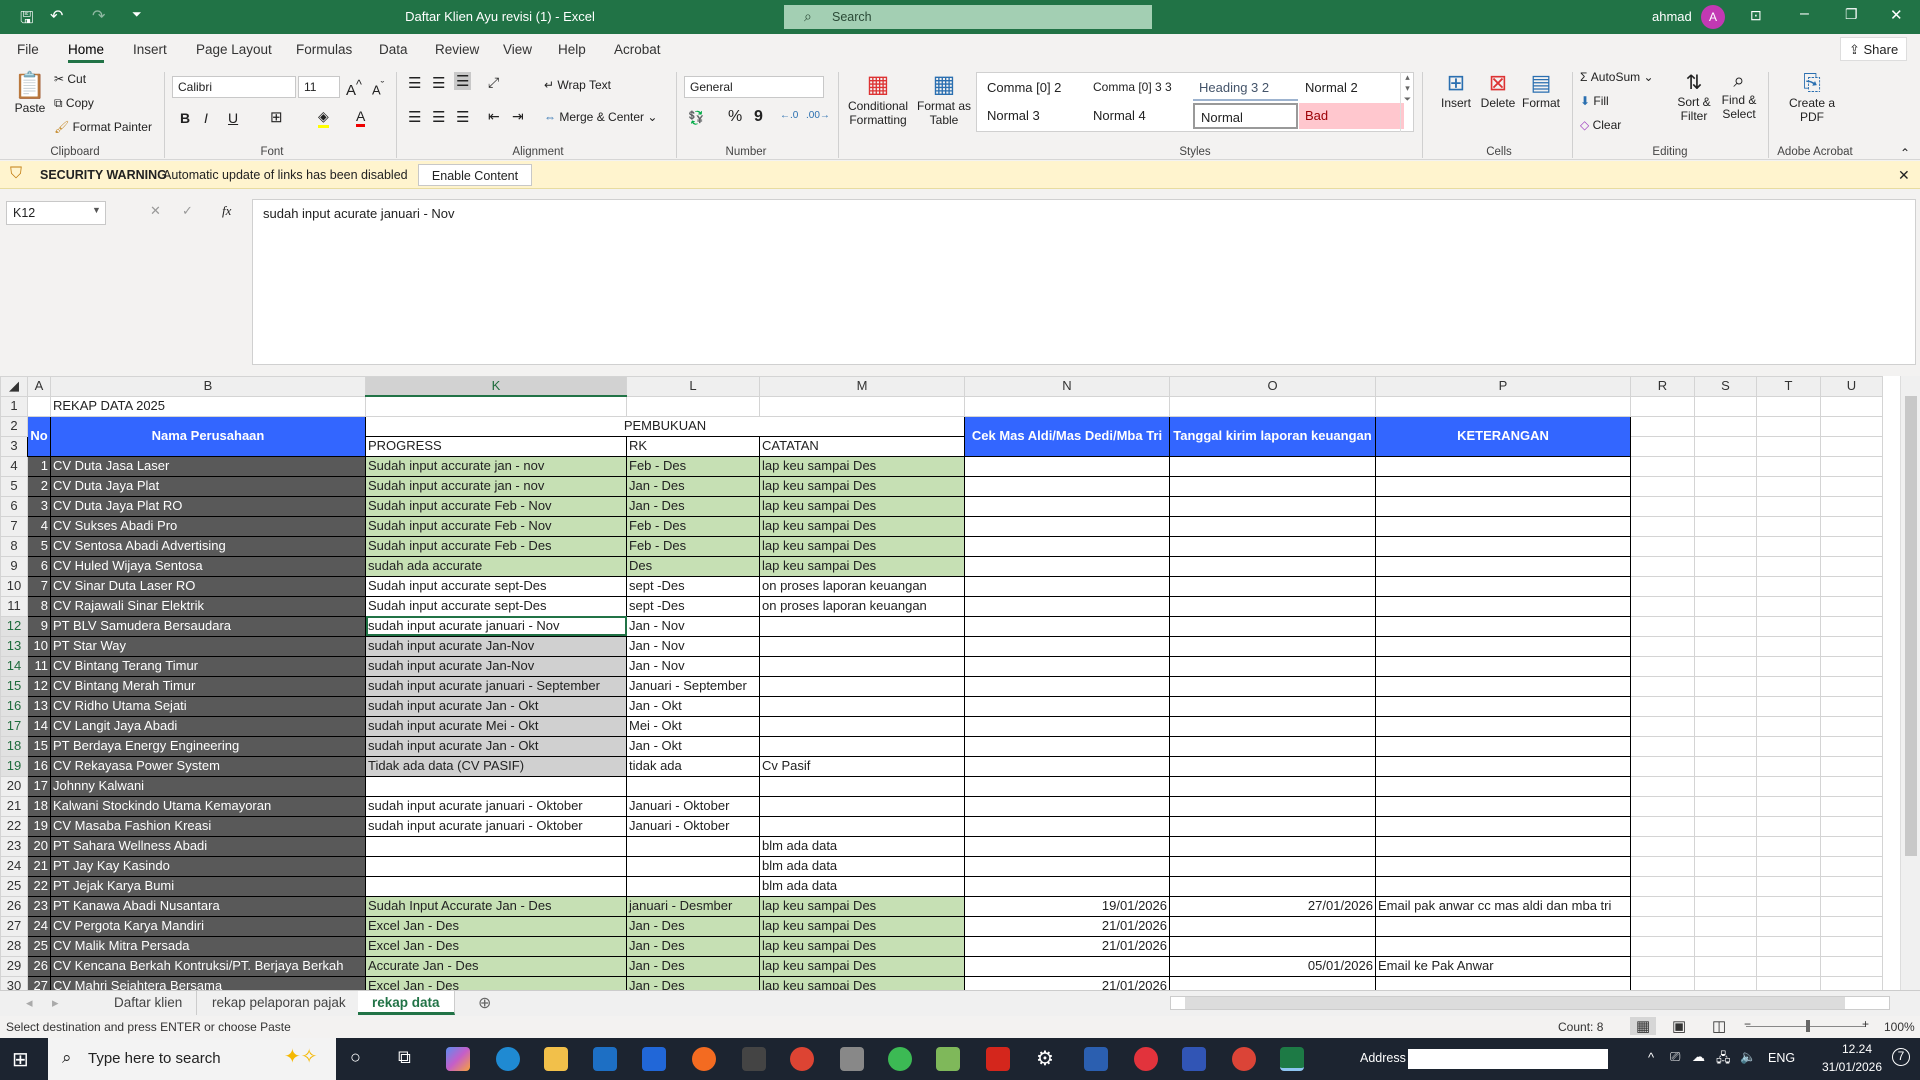 The image size is (1920, 1080). What do you see at coordinates (1643, 1026) in the screenshot?
I see `normal-view-icon: ▦` at bounding box center [1643, 1026].